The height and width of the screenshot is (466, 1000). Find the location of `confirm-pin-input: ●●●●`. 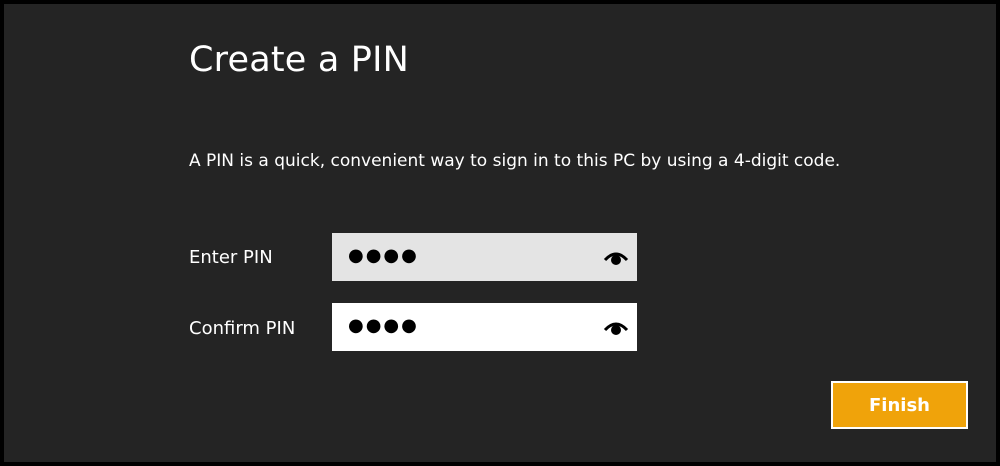

confirm-pin-input: ●●●● is located at coordinates (484, 327).